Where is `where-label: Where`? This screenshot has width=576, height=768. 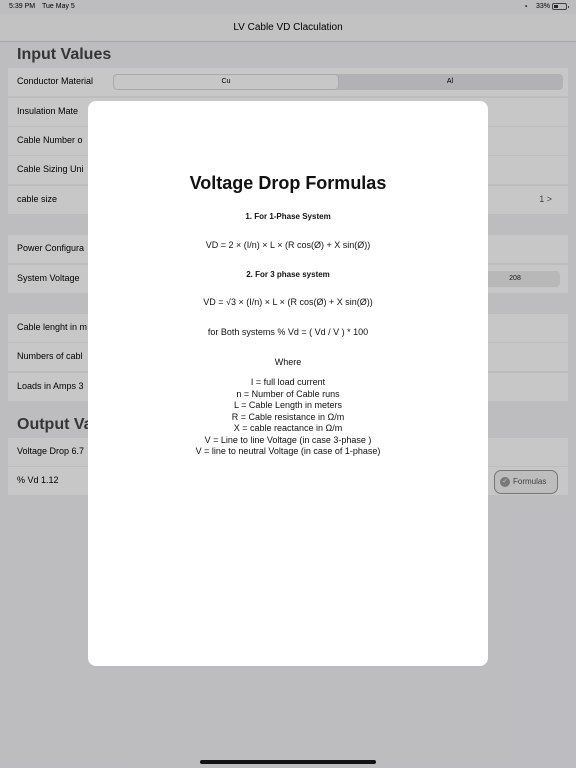 where-label: Where is located at coordinates (288, 362).